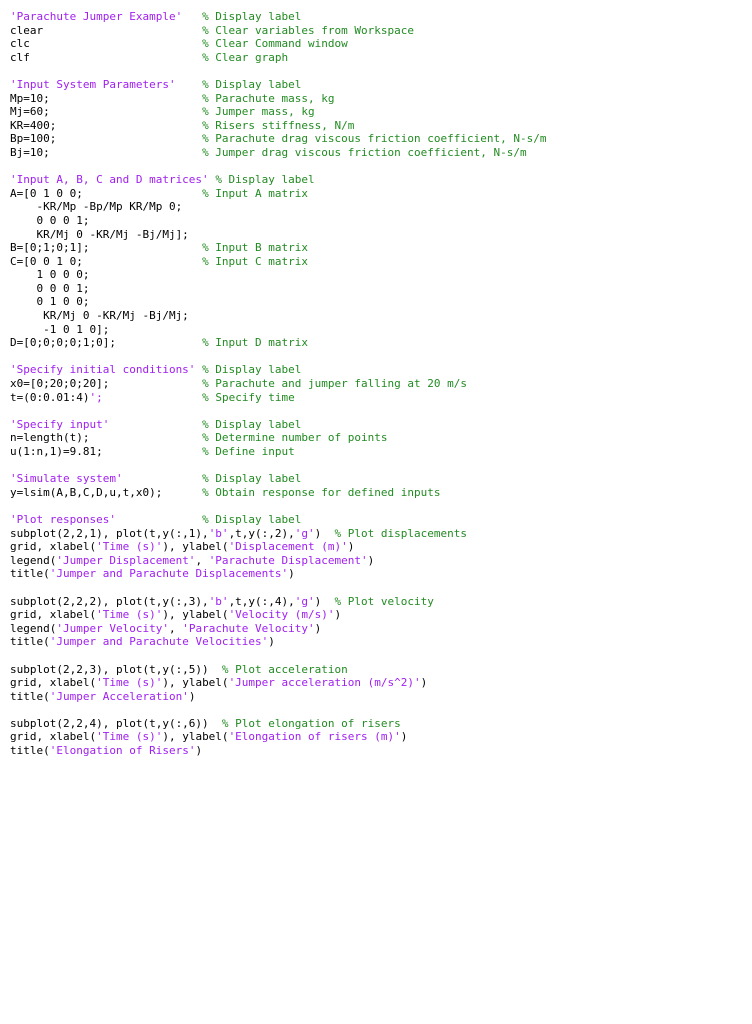 This screenshot has height=1024, width=752. Describe the element at coordinates (376, 235) in the screenshot. I see `code-line: KR/Mj 0 -KR/Mj -Bj/Mj];` at that location.